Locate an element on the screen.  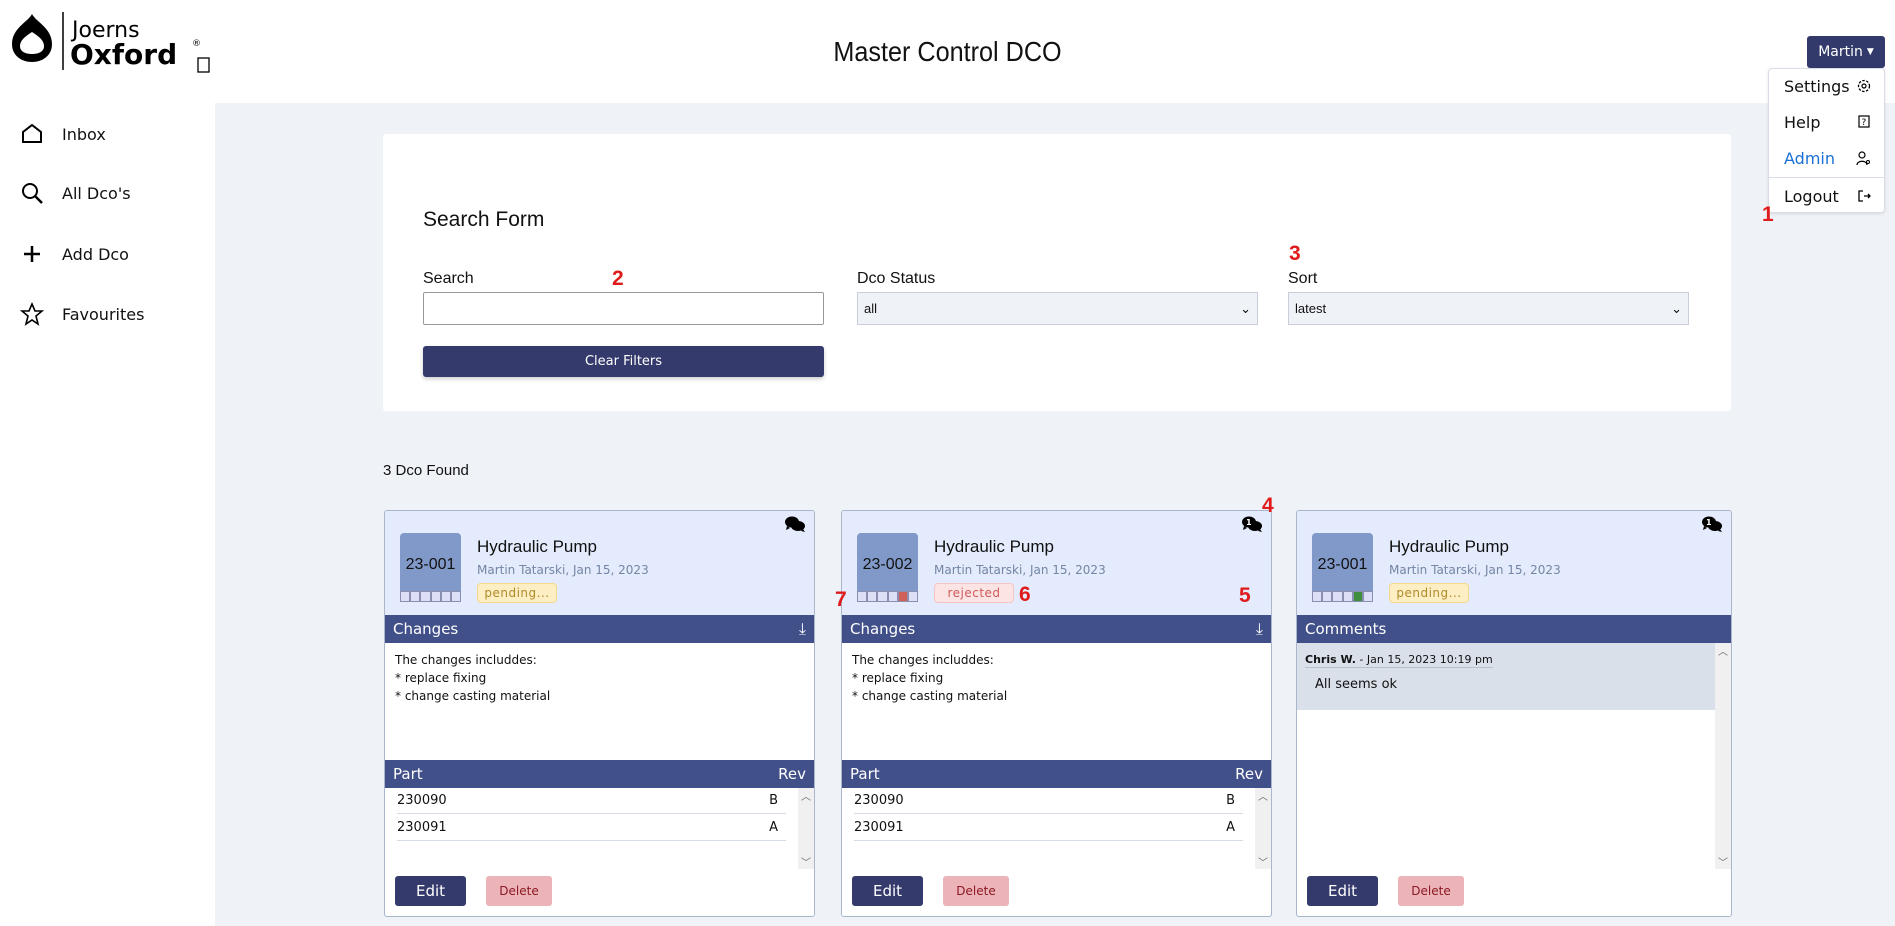
annotation-6: 6 is located at coordinates (1025, 594).